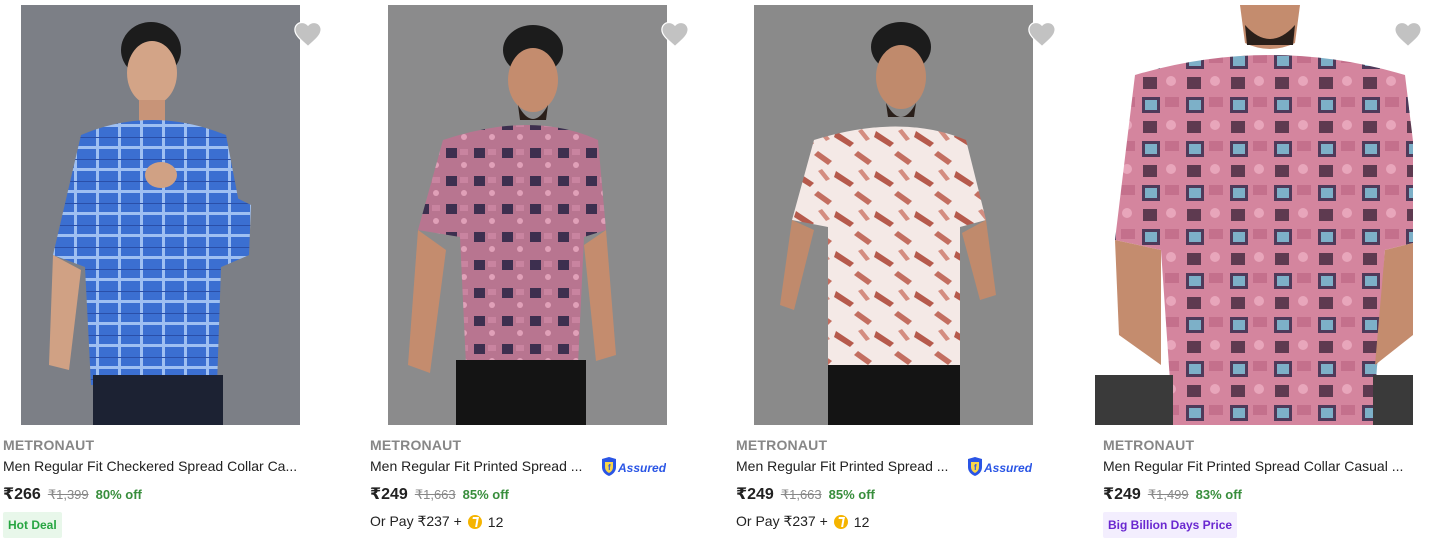 The image size is (1445, 546). I want to click on price-row: ₹266 ₹1,399 80% off, so click(72, 494).